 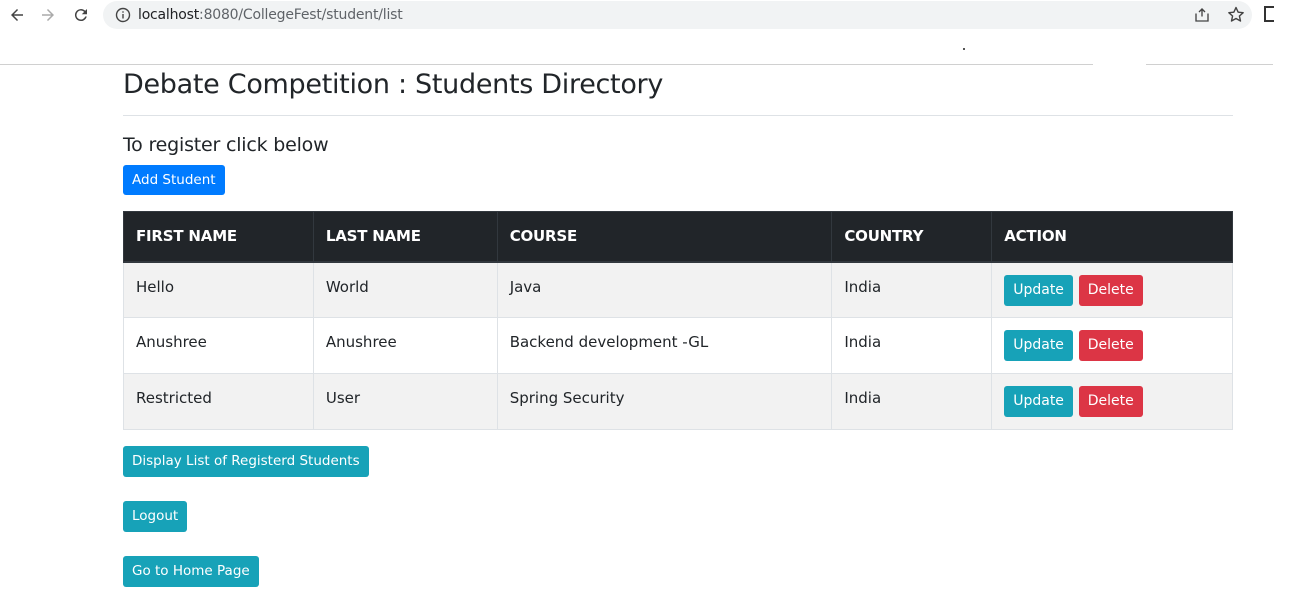 What do you see at coordinates (678, 115) in the screenshot?
I see `title-divider` at bounding box center [678, 115].